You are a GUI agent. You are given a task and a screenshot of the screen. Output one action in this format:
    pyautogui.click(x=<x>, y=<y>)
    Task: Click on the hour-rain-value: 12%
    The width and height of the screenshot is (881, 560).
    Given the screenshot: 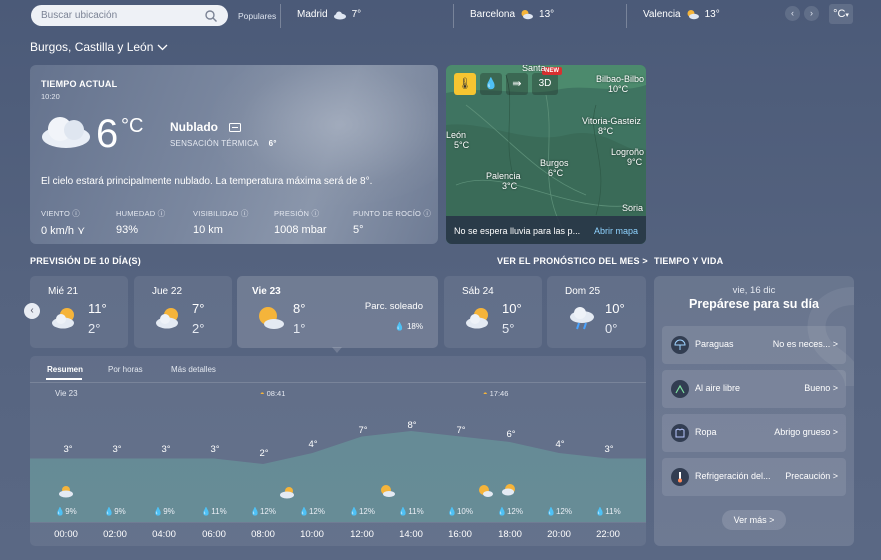 What is the action you would take?
    pyautogui.click(x=366, y=511)
    